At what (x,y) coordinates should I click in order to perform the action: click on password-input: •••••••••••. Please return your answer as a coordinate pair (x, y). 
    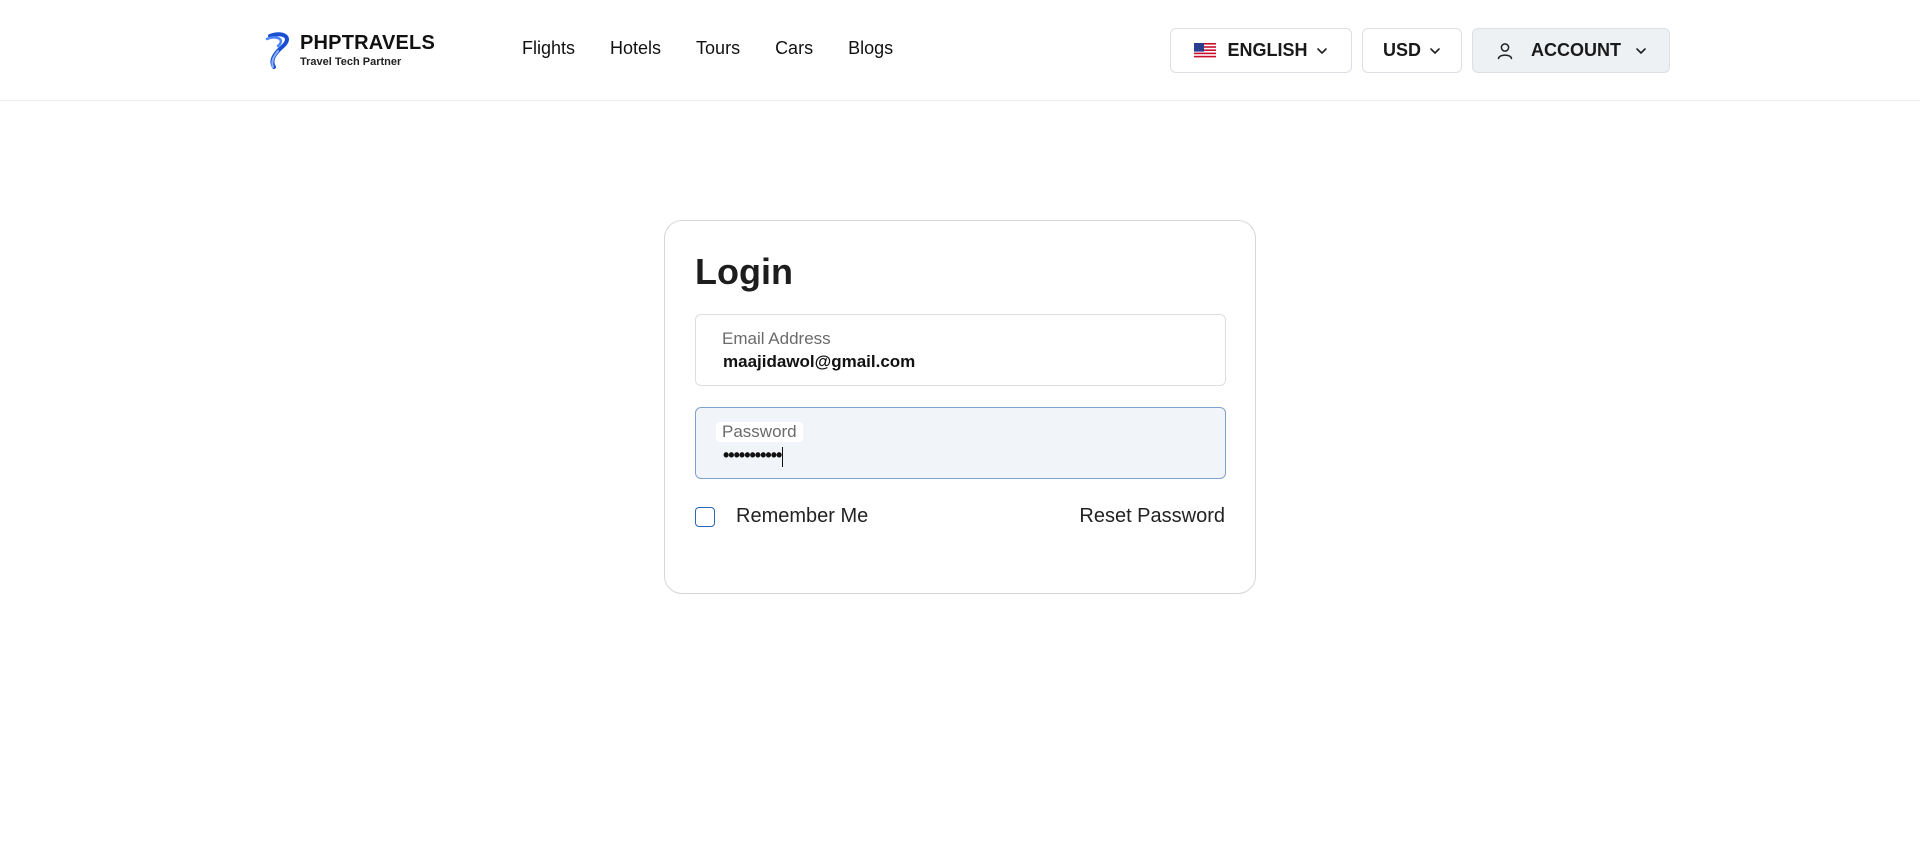
    Looking at the image, I should click on (963, 456).